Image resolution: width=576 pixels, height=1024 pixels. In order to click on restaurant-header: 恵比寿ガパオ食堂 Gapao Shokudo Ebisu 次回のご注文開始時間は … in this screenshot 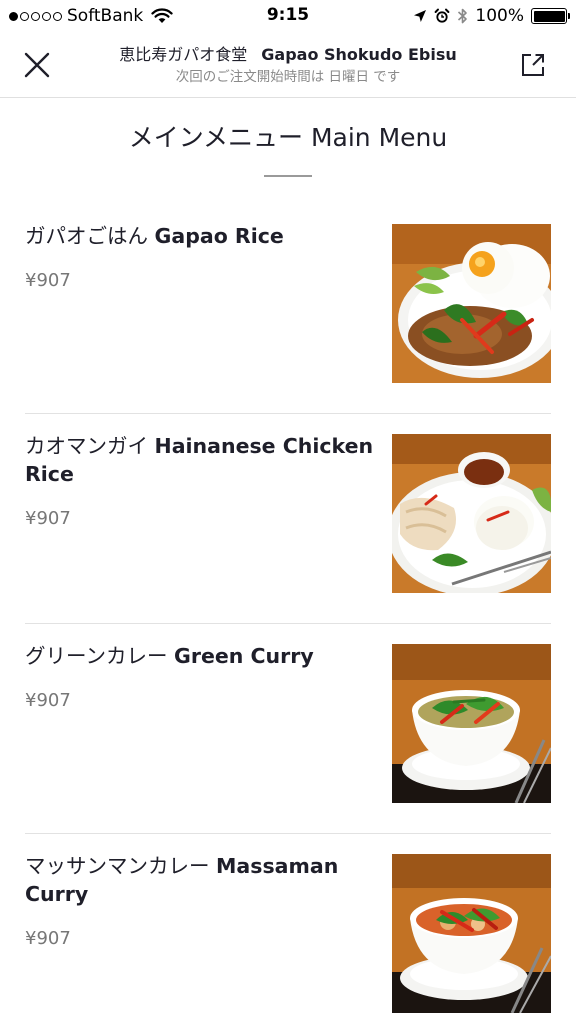, I will do `click(288, 66)`.